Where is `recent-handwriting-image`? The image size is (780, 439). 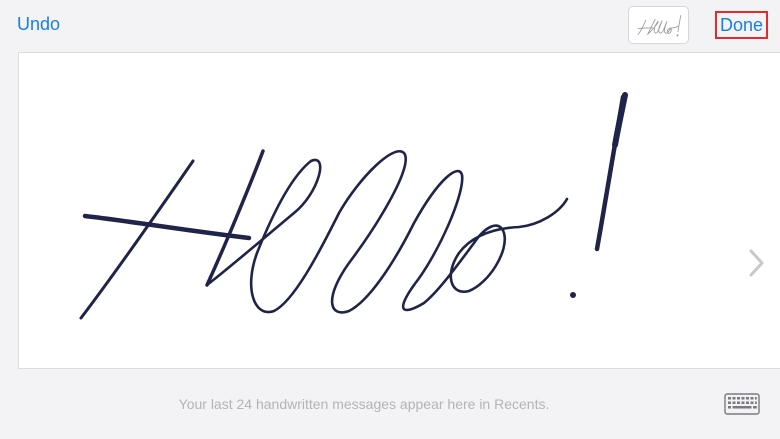 recent-handwriting-image is located at coordinates (659, 26).